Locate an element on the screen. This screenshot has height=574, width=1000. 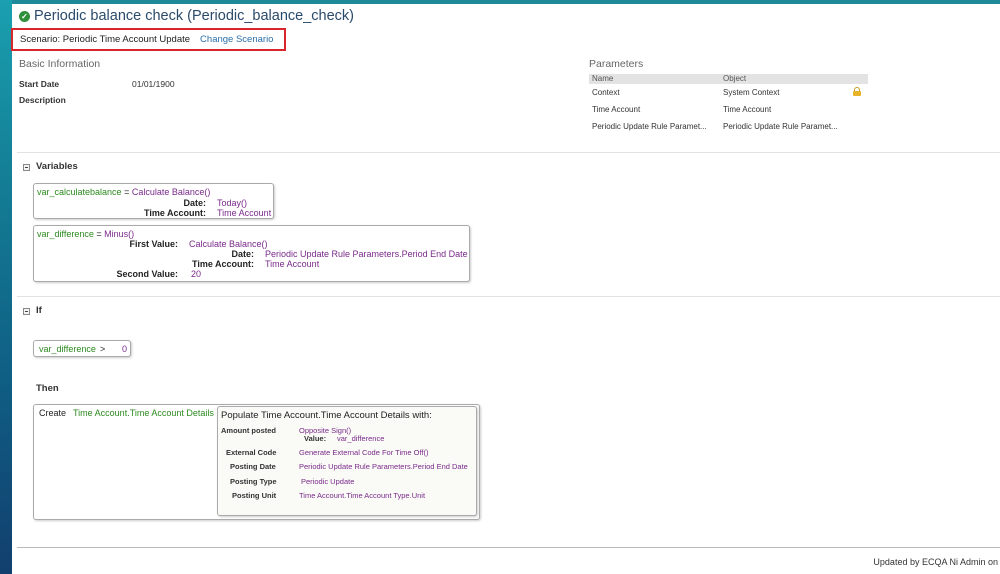
value-label: Value: is located at coordinates (315, 438).